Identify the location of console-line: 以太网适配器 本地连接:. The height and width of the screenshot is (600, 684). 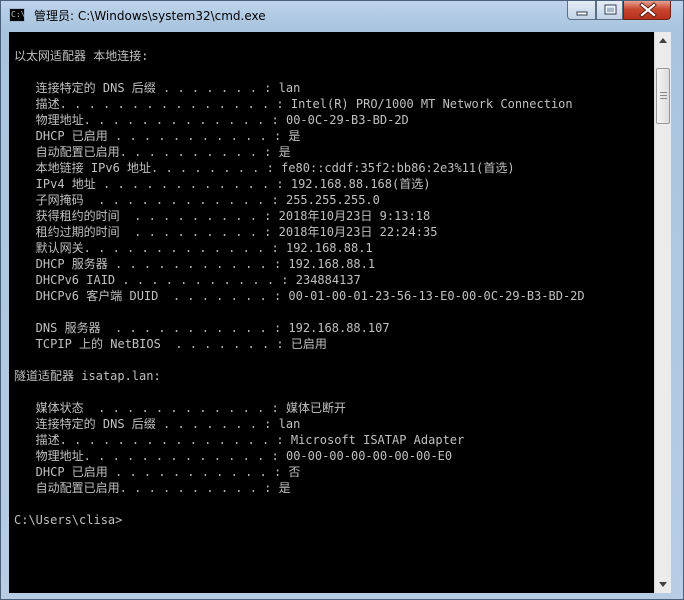
(81, 56).